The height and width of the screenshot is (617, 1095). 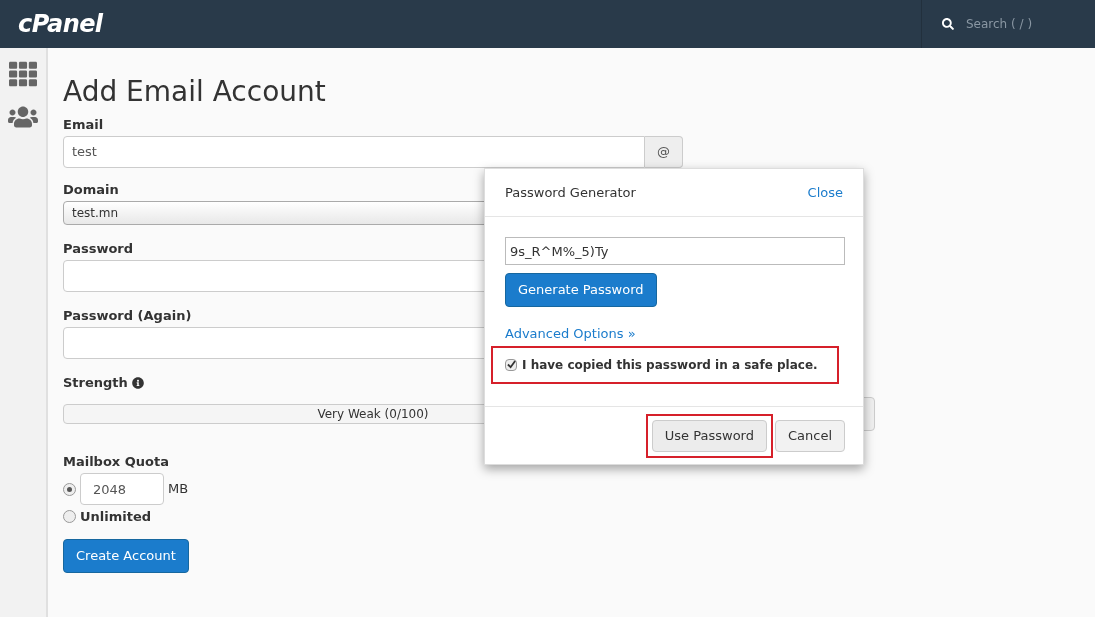 What do you see at coordinates (178, 489) in the screenshot?
I see `unit-label: MB` at bounding box center [178, 489].